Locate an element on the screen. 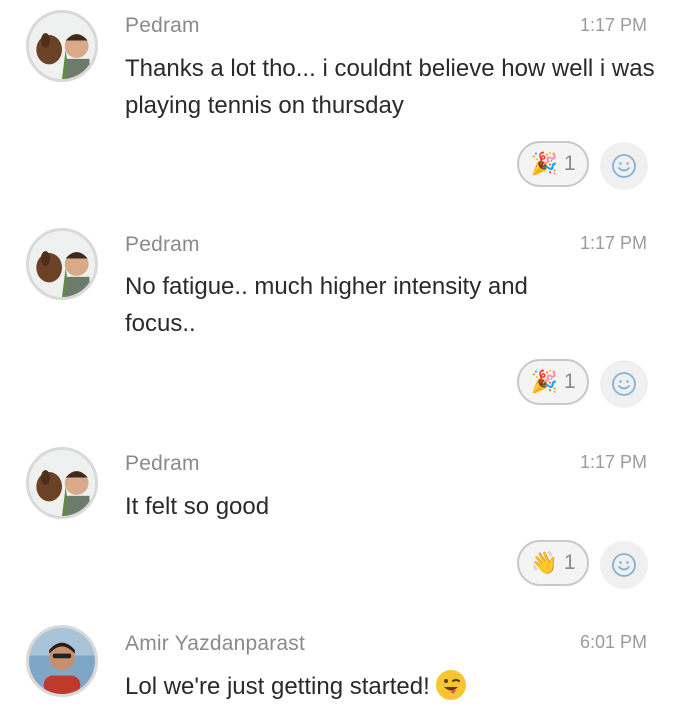 The height and width of the screenshot is (713, 675). sender-name: Amir Yazdanparast is located at coordinates (215, 644).